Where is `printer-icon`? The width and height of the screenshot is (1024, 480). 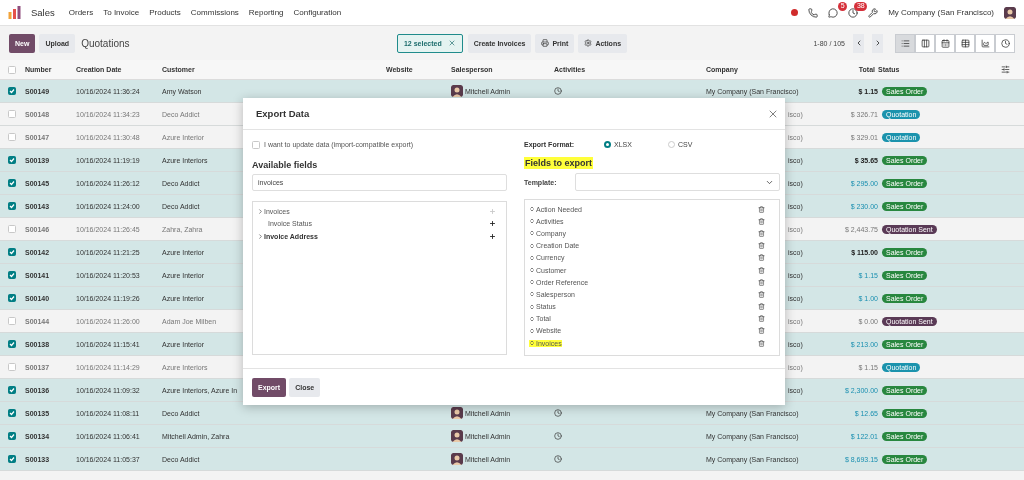 printer-icon is located at coordinates (545, 43).